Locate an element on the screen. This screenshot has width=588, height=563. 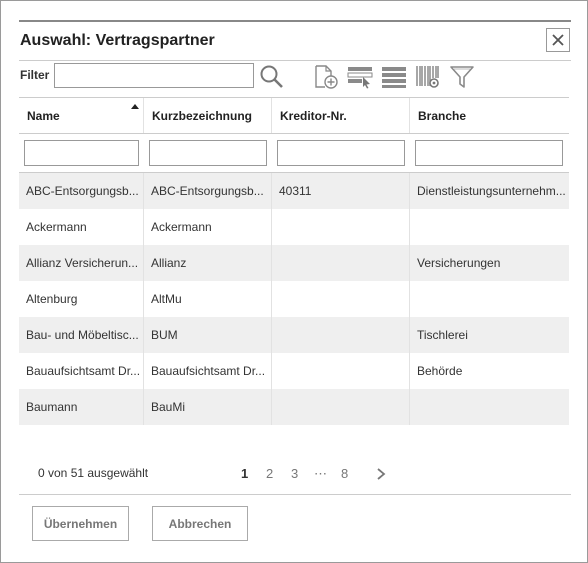
list-view-button is located at coordinates (394, 77).